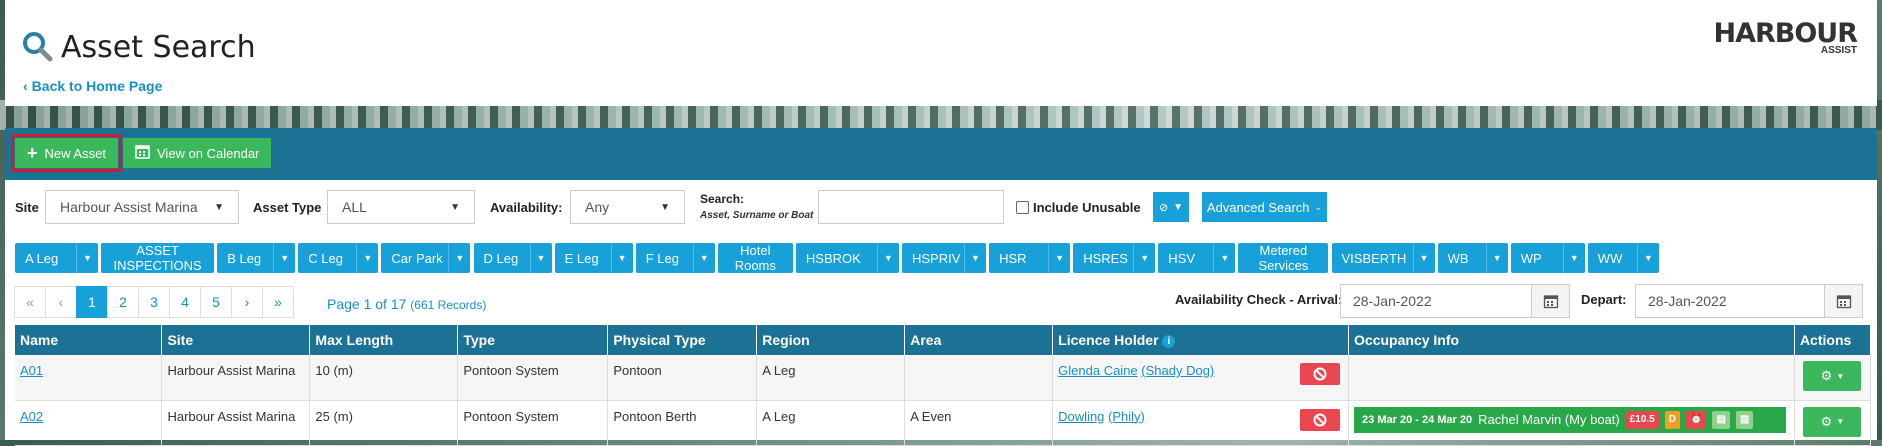  What do you see at coordinates (92, 86) in the screenshot?
I see `back-to-home-link: ‹ Back to Home Page` at bounding box center [92, 86].